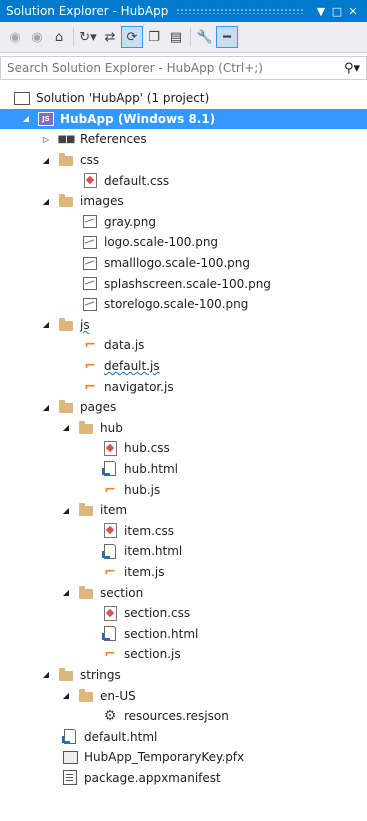 The image size is (367, 821). I want to click on close-icon: ✕, so click(353, 11).